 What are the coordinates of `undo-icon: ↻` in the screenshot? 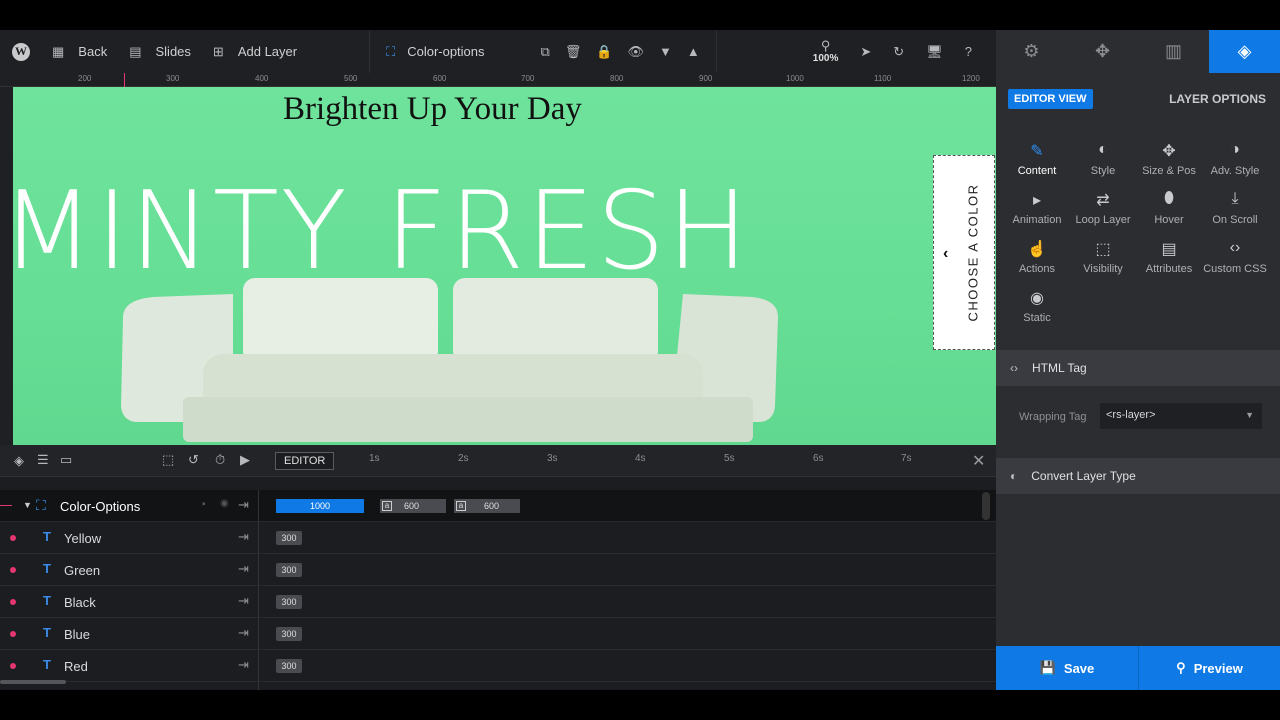 It's located at (898, 51).